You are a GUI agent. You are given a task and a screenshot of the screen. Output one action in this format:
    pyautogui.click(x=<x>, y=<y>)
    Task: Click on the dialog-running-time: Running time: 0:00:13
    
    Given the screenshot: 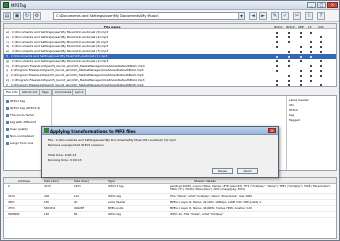 What is the action you would take?
    pyautogui.click(x=65, y=160)
    